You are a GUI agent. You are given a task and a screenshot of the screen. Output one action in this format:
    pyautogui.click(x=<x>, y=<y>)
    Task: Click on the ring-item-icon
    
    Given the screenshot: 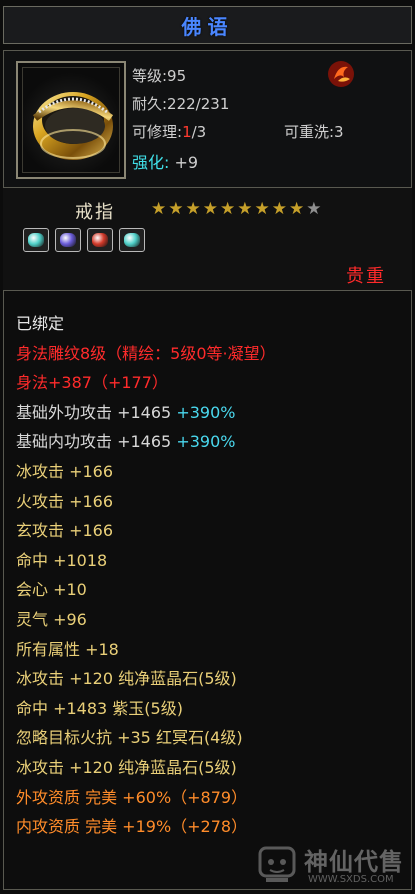 What is the action you would take?
    pyautogui.click(x=71, y=120)
    